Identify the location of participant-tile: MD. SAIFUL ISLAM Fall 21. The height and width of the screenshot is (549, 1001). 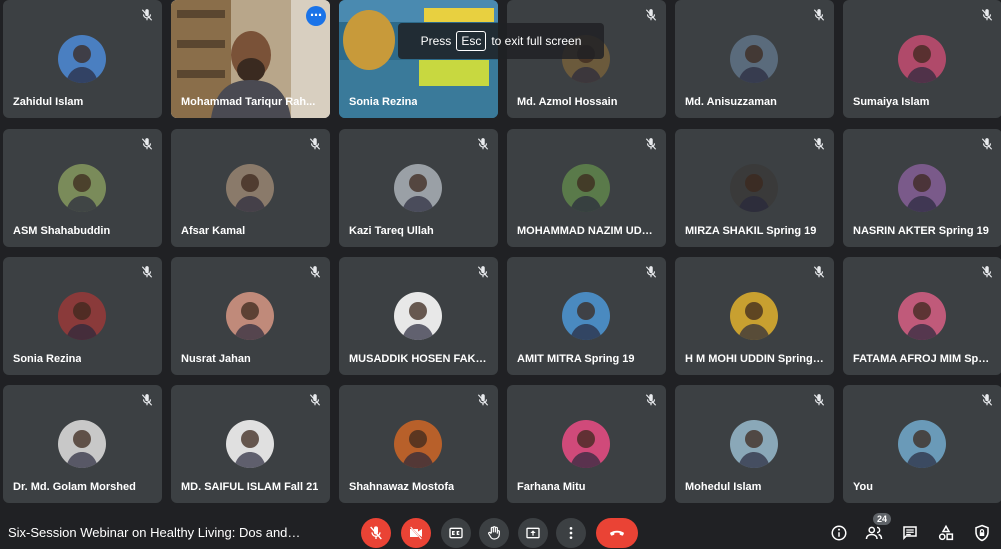
(250, 444).